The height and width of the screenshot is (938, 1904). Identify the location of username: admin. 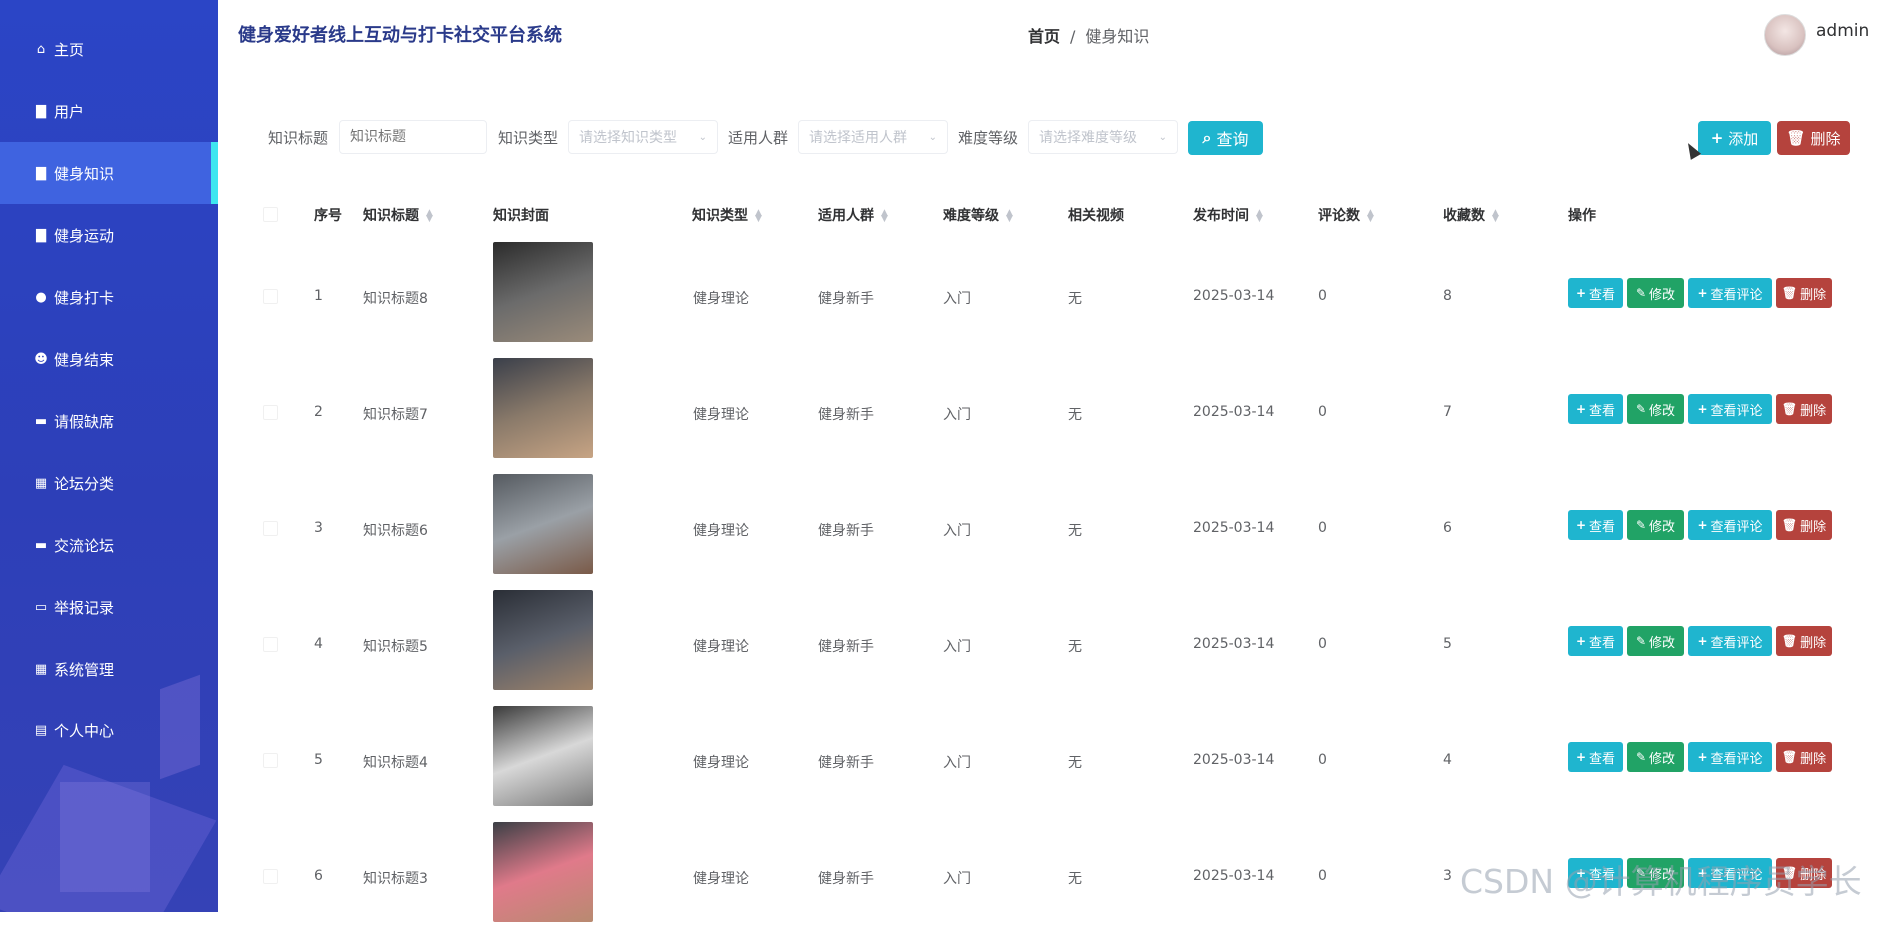
(1842, 31).